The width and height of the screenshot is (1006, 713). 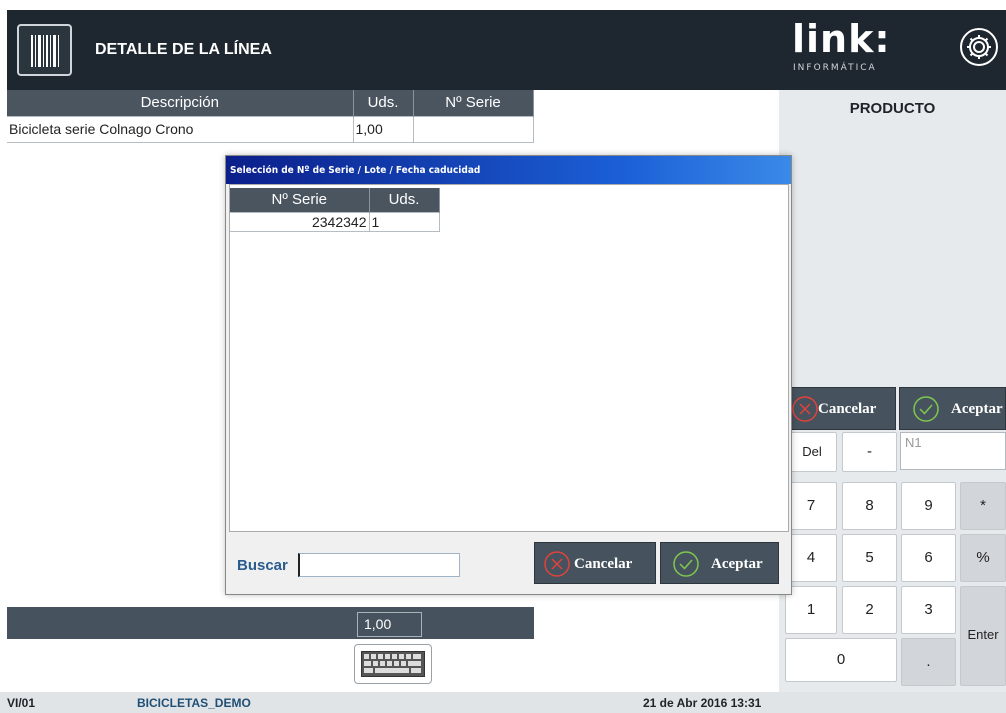 I want to click on status-database: BICICLETAS_DEMO, so click(x=194, y=703).